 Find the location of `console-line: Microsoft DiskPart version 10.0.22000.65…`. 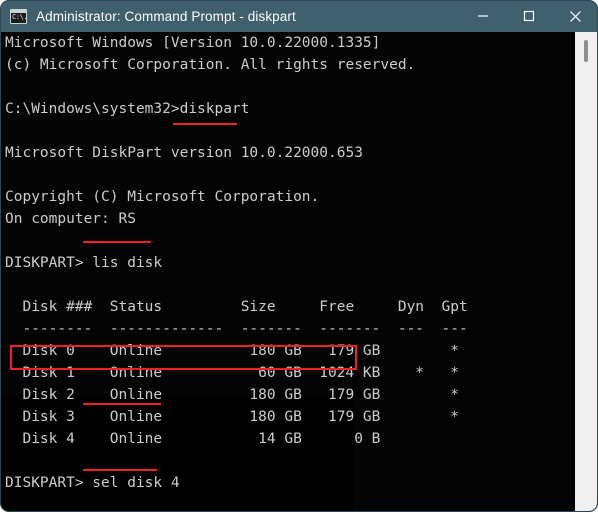

console-line: Microsoft DiskPart version 10.0.22000.65… is located at coordinates (184, 153).